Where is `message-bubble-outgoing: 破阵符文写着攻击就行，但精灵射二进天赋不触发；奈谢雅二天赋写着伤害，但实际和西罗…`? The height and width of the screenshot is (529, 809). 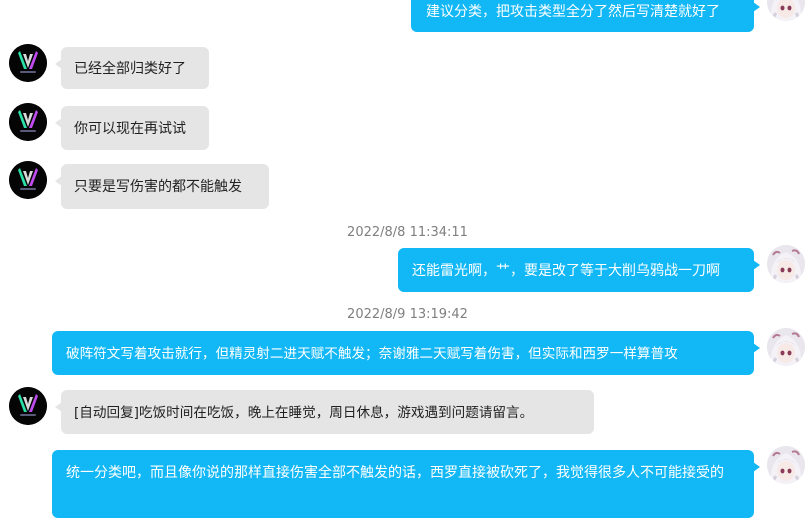 message-bubble-outgoing: 破阵符文写着攻击就行，但精灵射二进天赋不触发；奈谢雅二天赋写着伤害，但实际和西罗… is located at coordinates (406, 353).